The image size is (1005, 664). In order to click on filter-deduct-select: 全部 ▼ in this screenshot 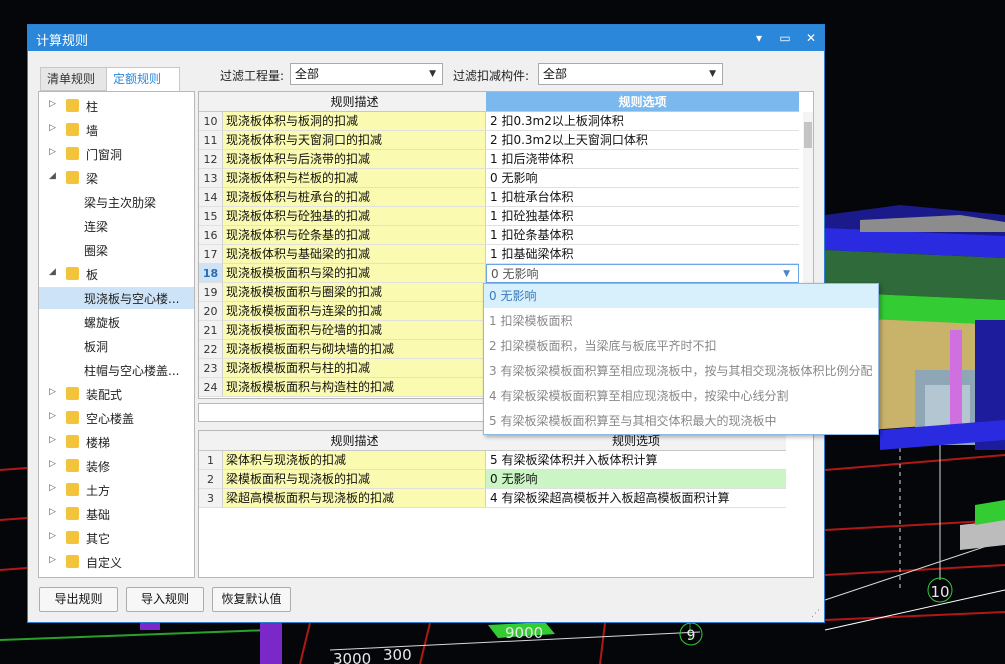, I will do `click(630, 74)`.